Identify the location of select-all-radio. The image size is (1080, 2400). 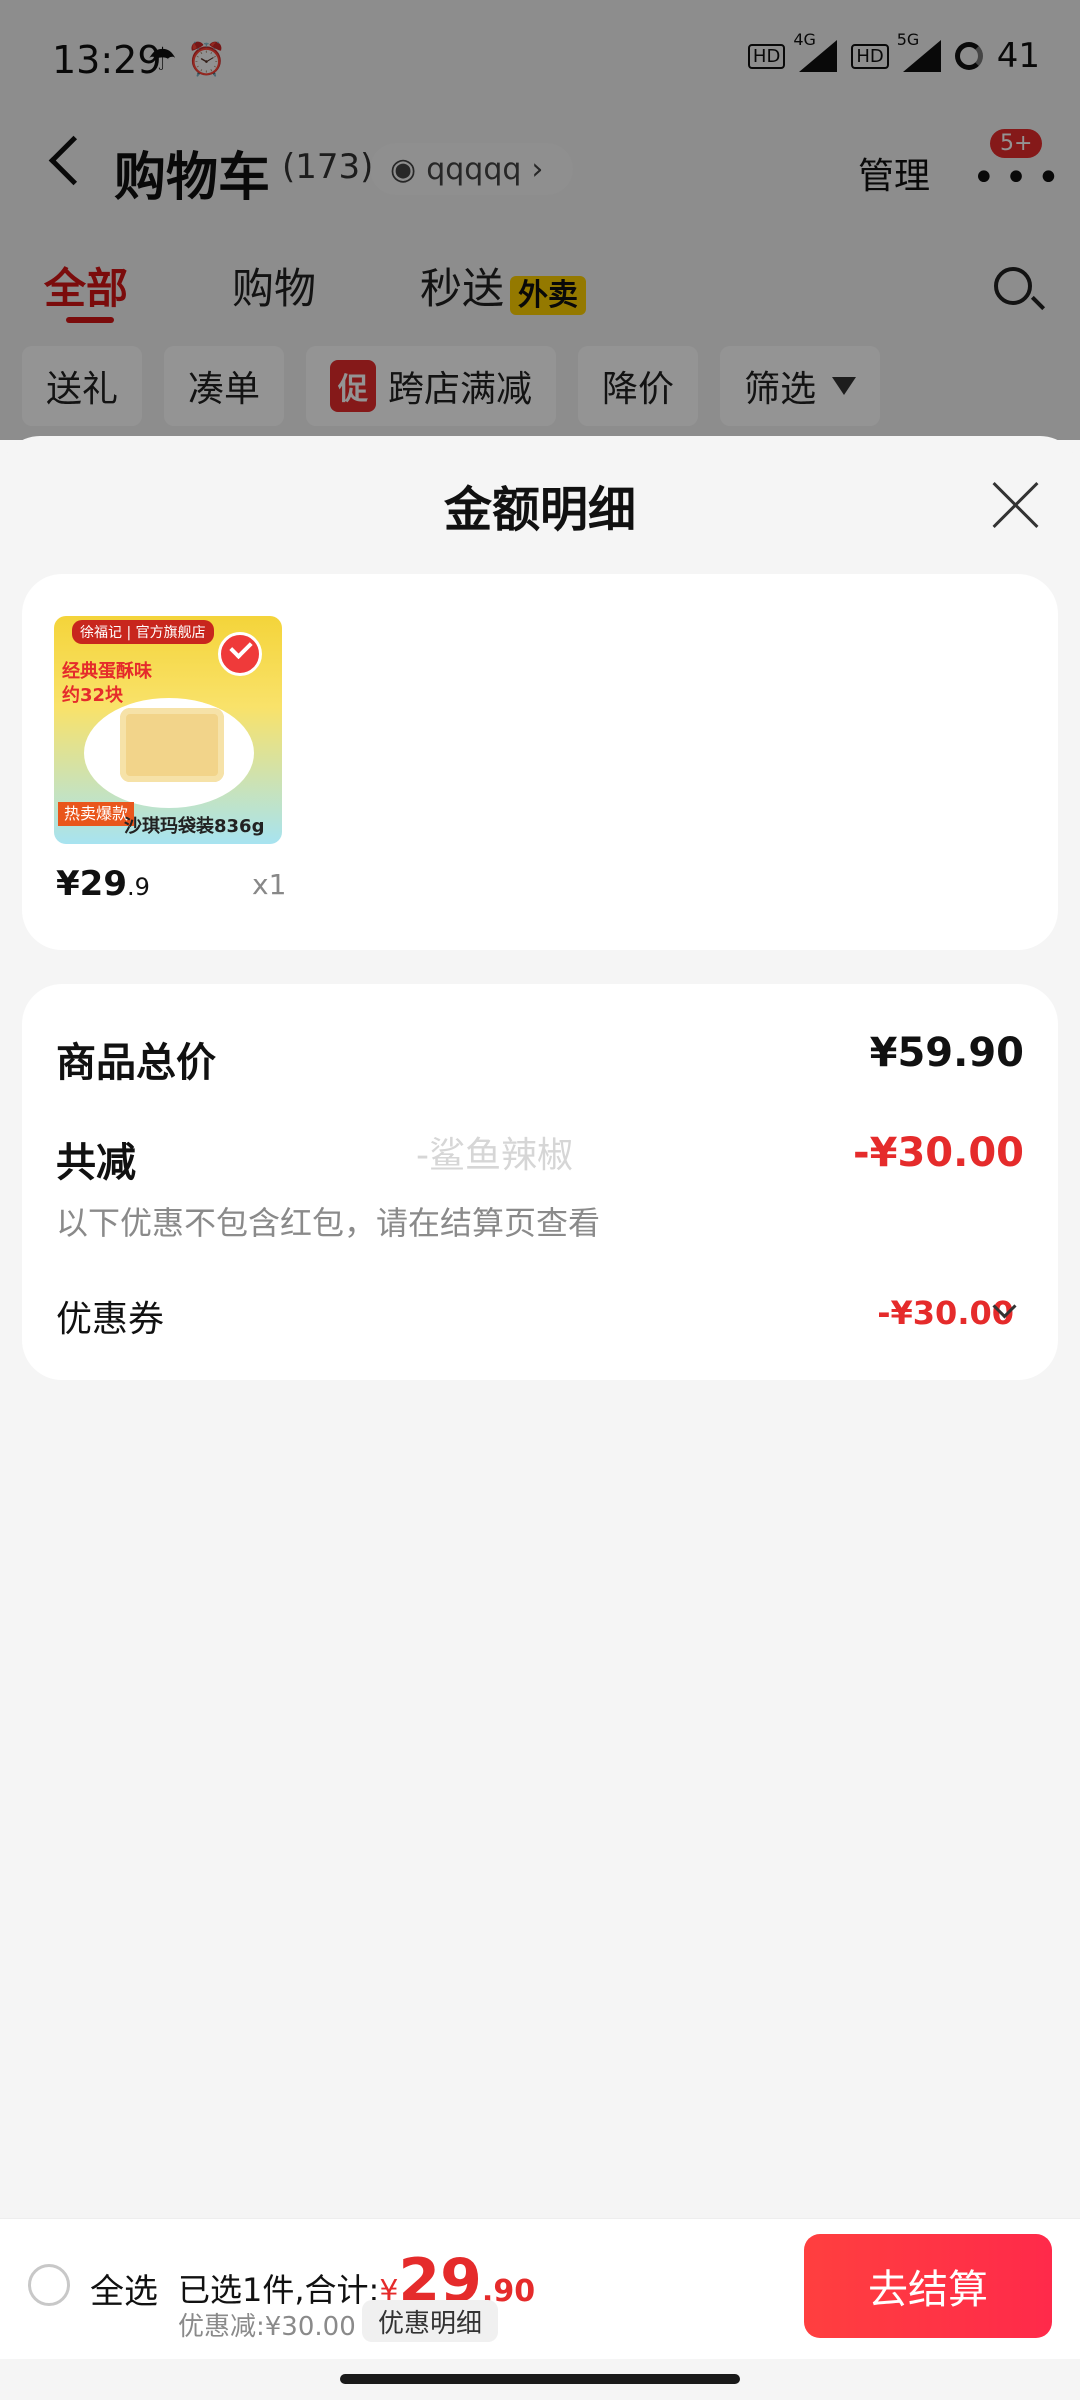
(49, 2285).